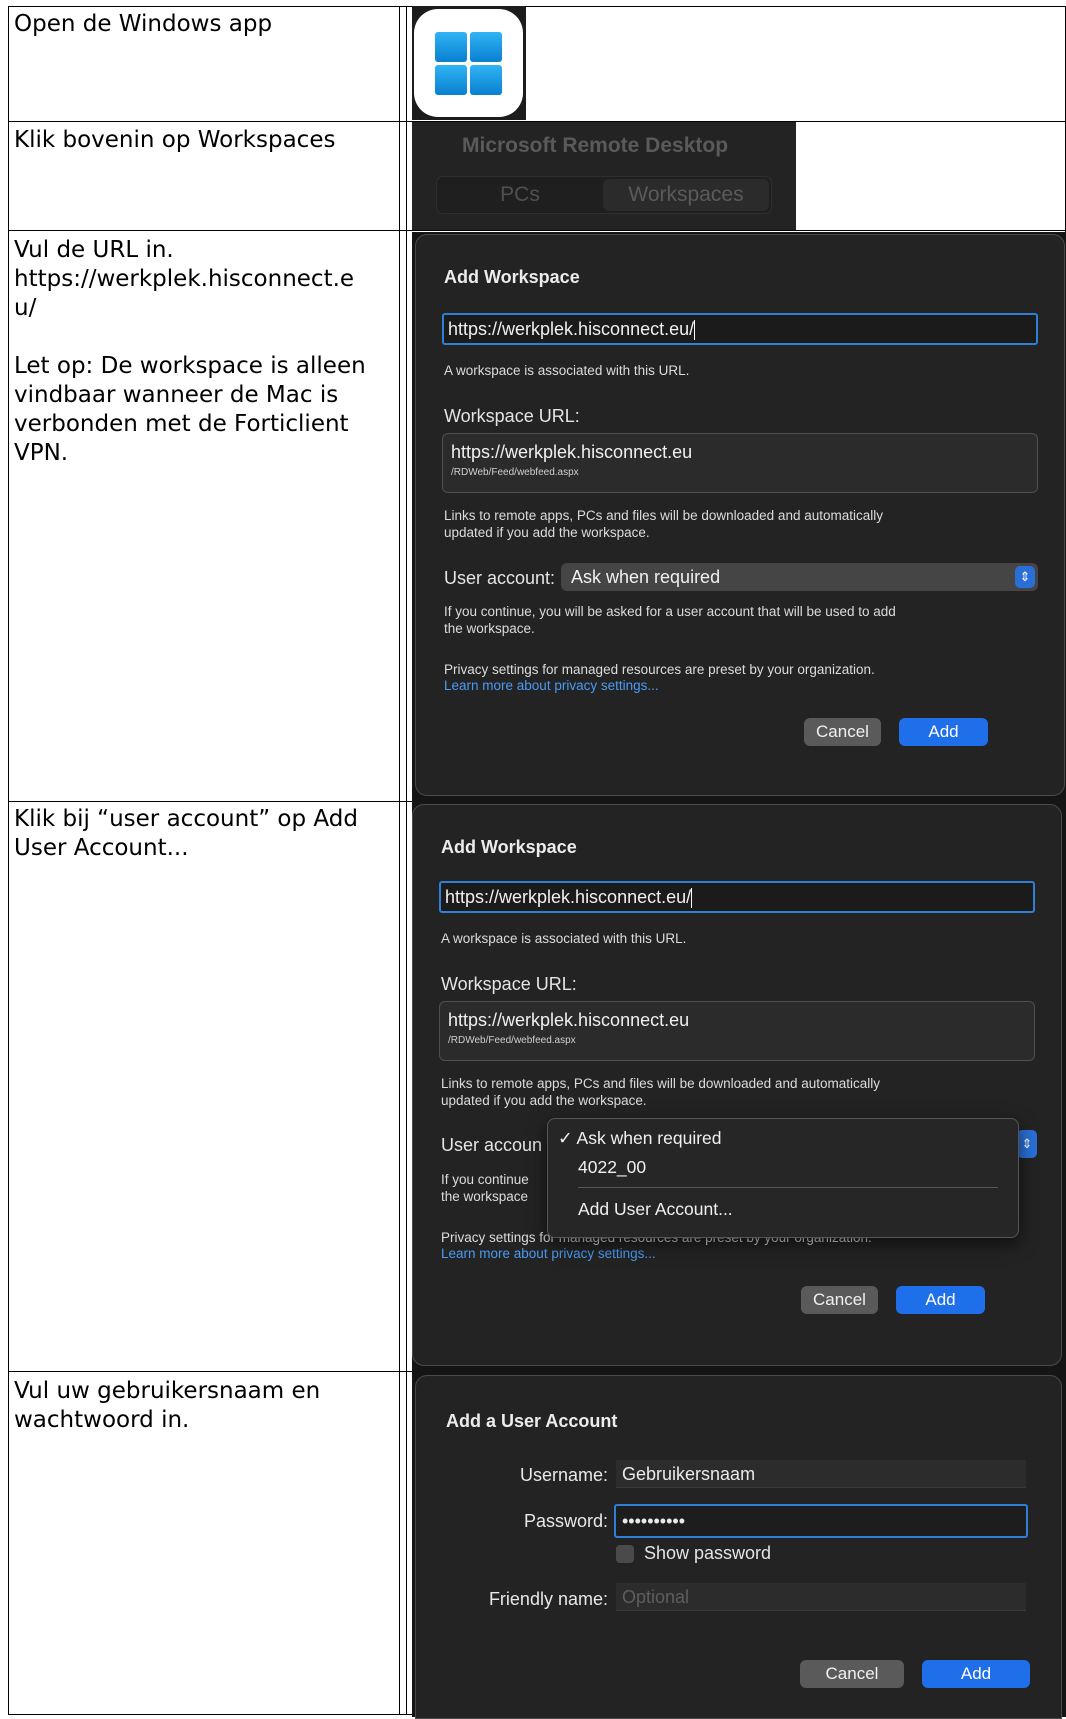 This screenshot has height=1719, width=1066. I want to click on continue-text-line: the workspace, so click(485, 1196).